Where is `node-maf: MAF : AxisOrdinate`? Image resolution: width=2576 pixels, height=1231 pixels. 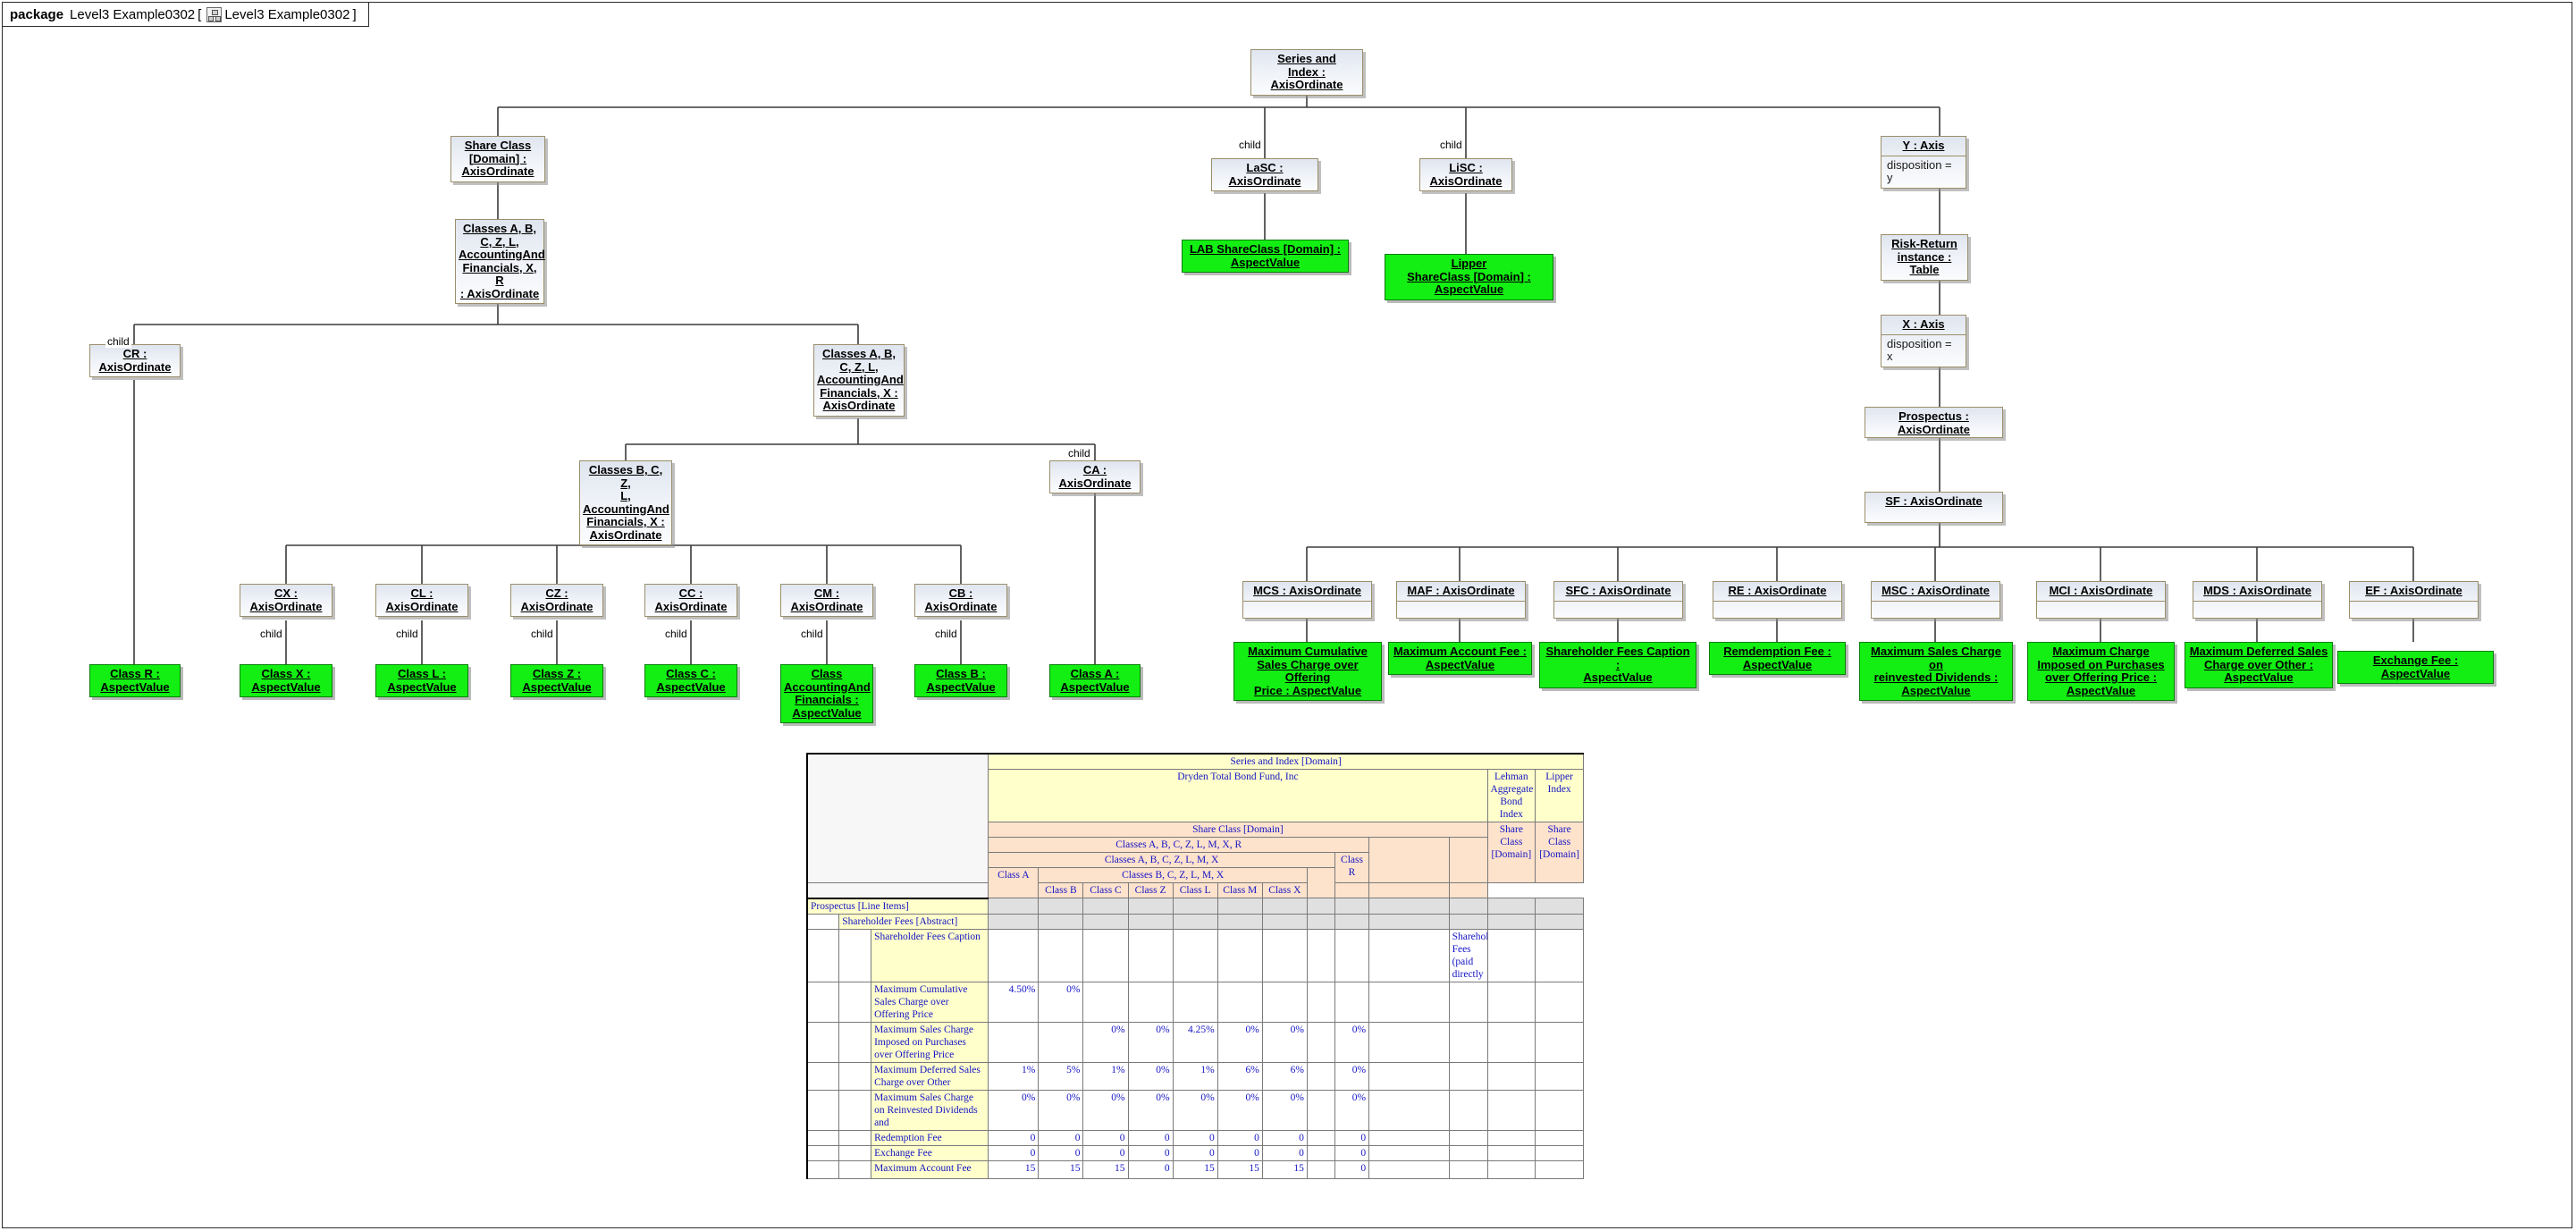 node-maf: MAF : AxisOrdinate is located at coordinates (1461, 600).